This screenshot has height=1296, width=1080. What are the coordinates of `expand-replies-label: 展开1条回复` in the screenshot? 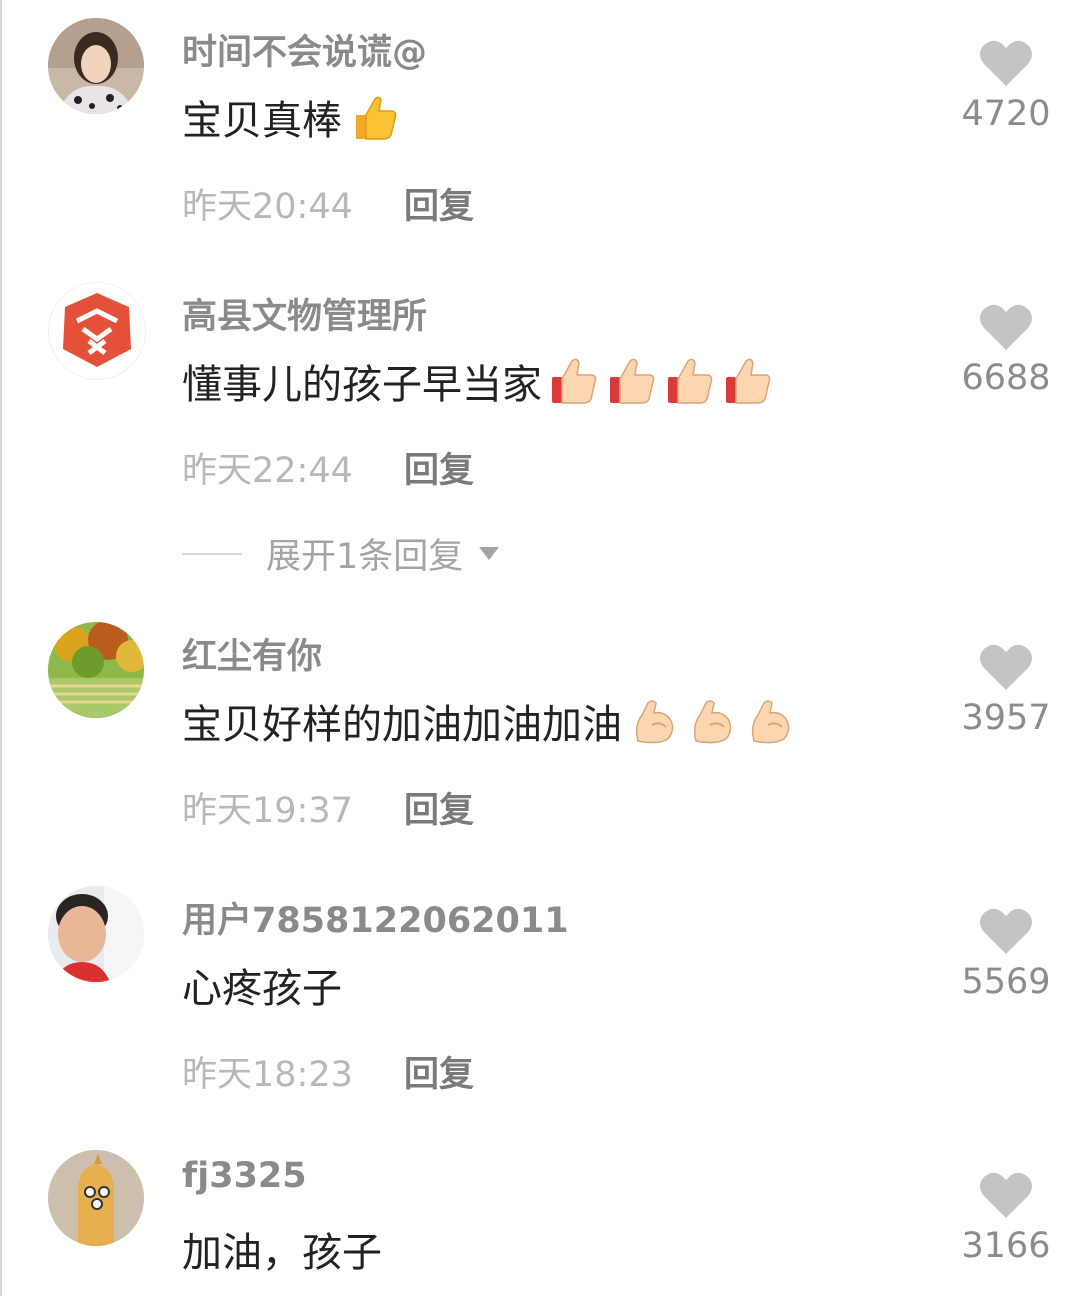 It's located at (365, 557).